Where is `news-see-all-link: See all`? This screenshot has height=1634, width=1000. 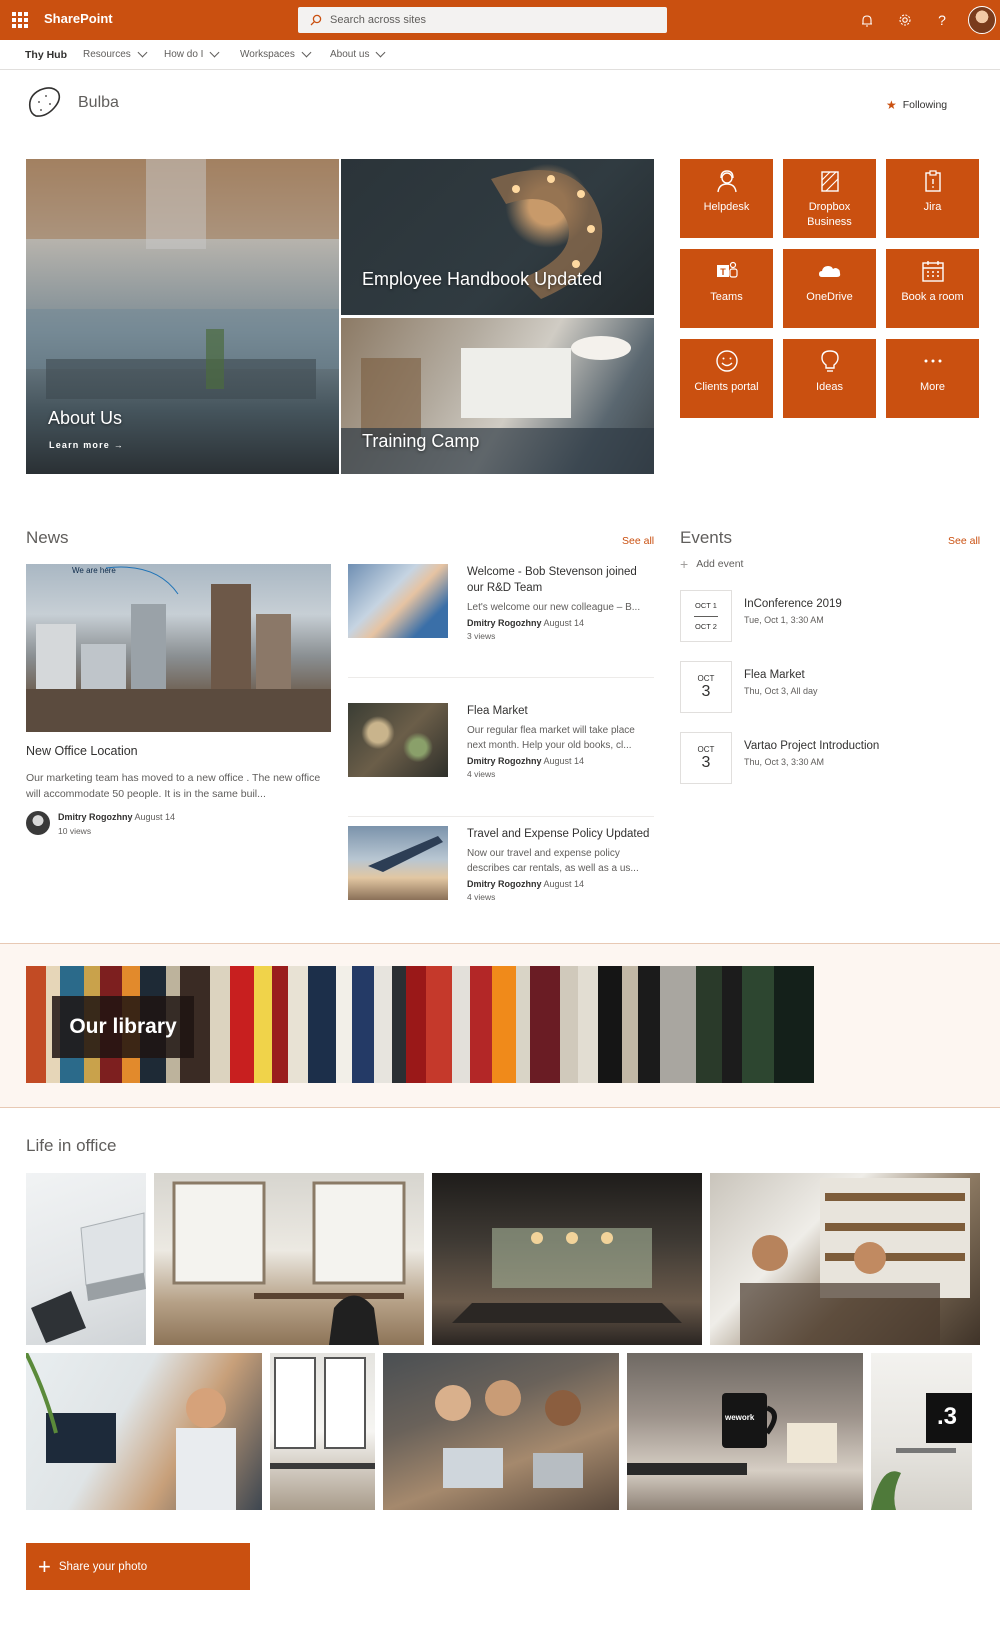
news-see-all-link: See all is located at coordinates (638, 541).